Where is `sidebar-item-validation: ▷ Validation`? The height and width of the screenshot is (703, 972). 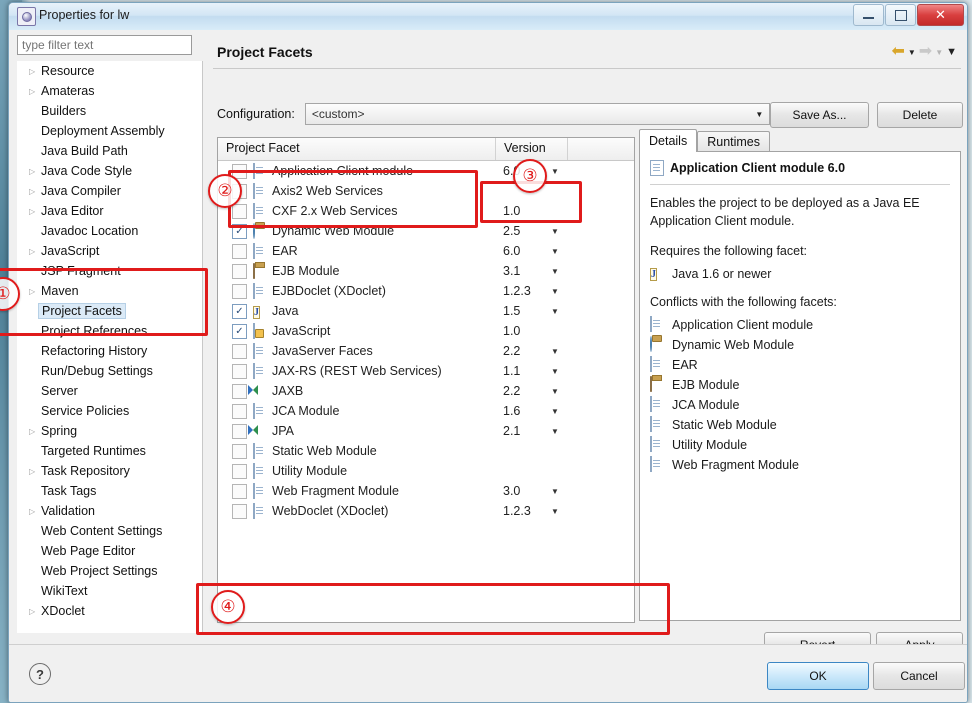 sidebar-item-validation: ▷ Validation is located at coordinates (109, 511).